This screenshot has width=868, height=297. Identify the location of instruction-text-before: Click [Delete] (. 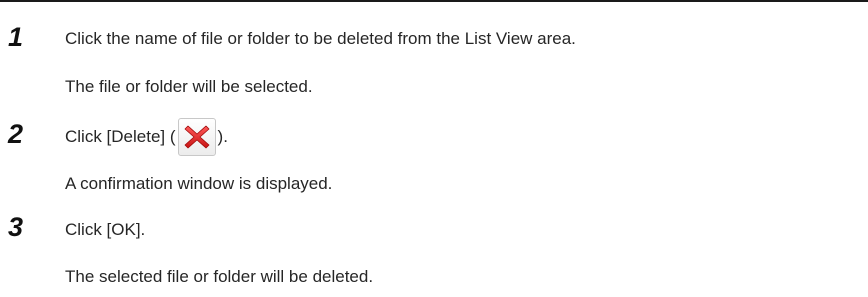
(120, 136).